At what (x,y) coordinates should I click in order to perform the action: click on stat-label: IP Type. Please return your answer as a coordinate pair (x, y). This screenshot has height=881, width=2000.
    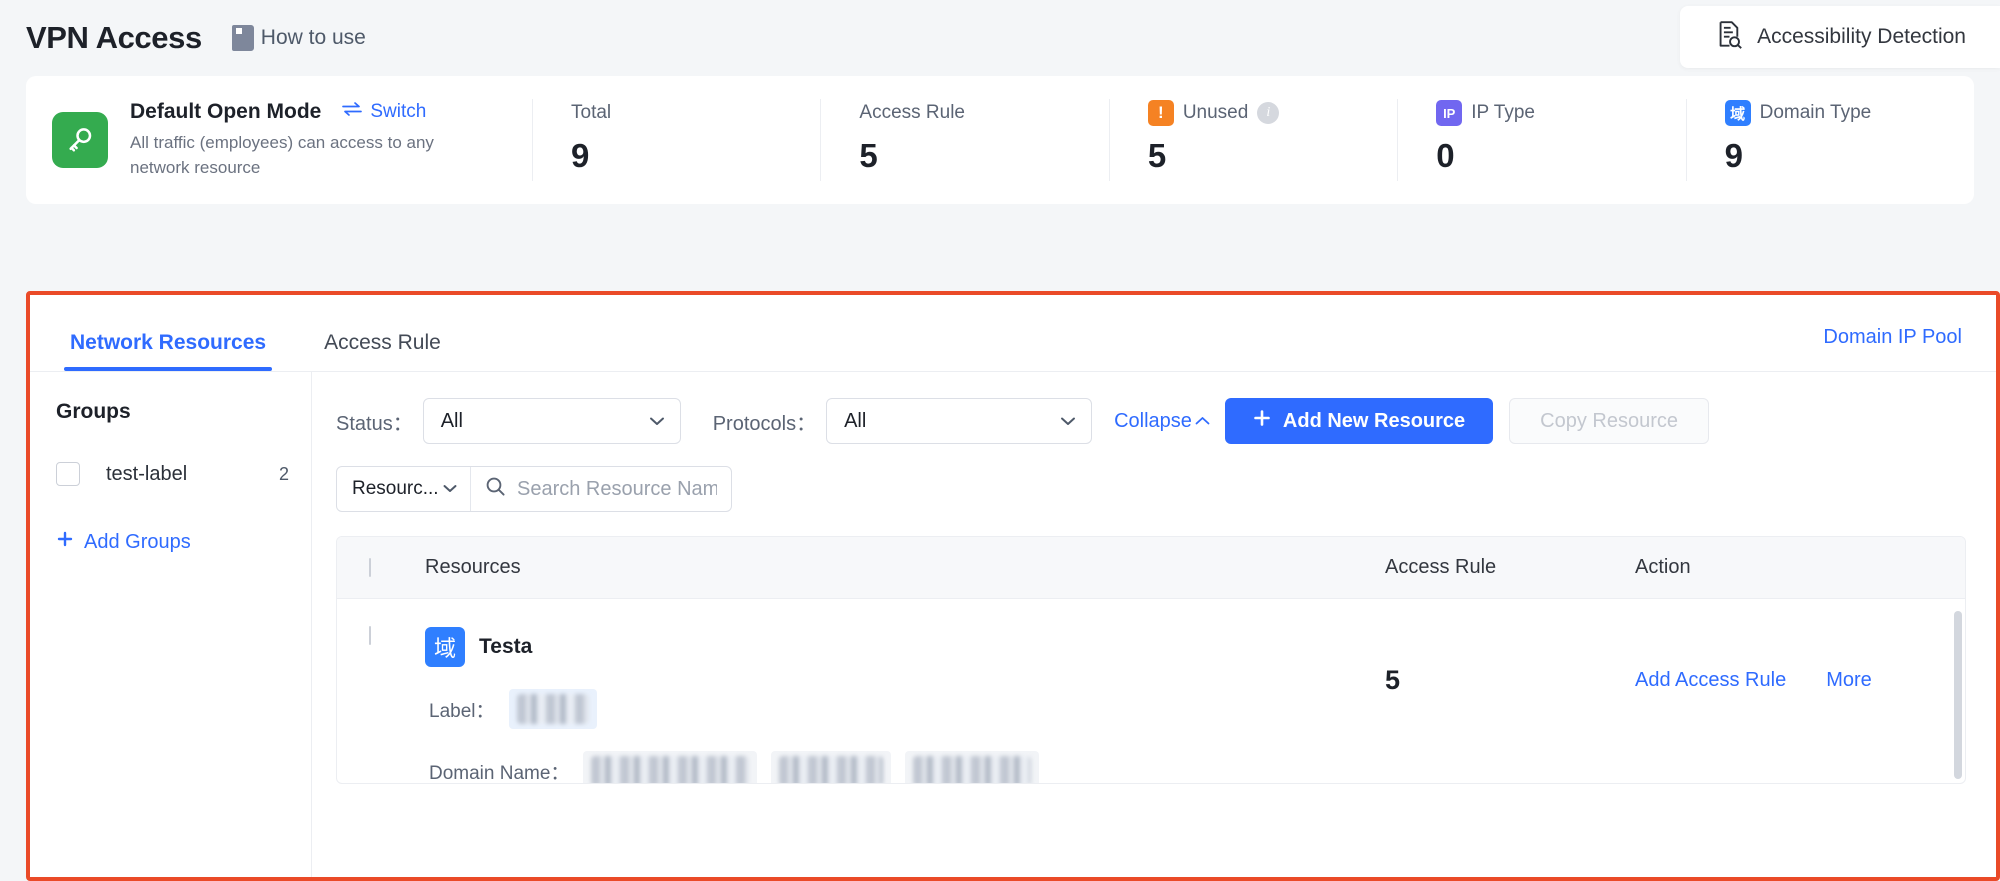
    Looking at the image, I should click on (1503, 112).